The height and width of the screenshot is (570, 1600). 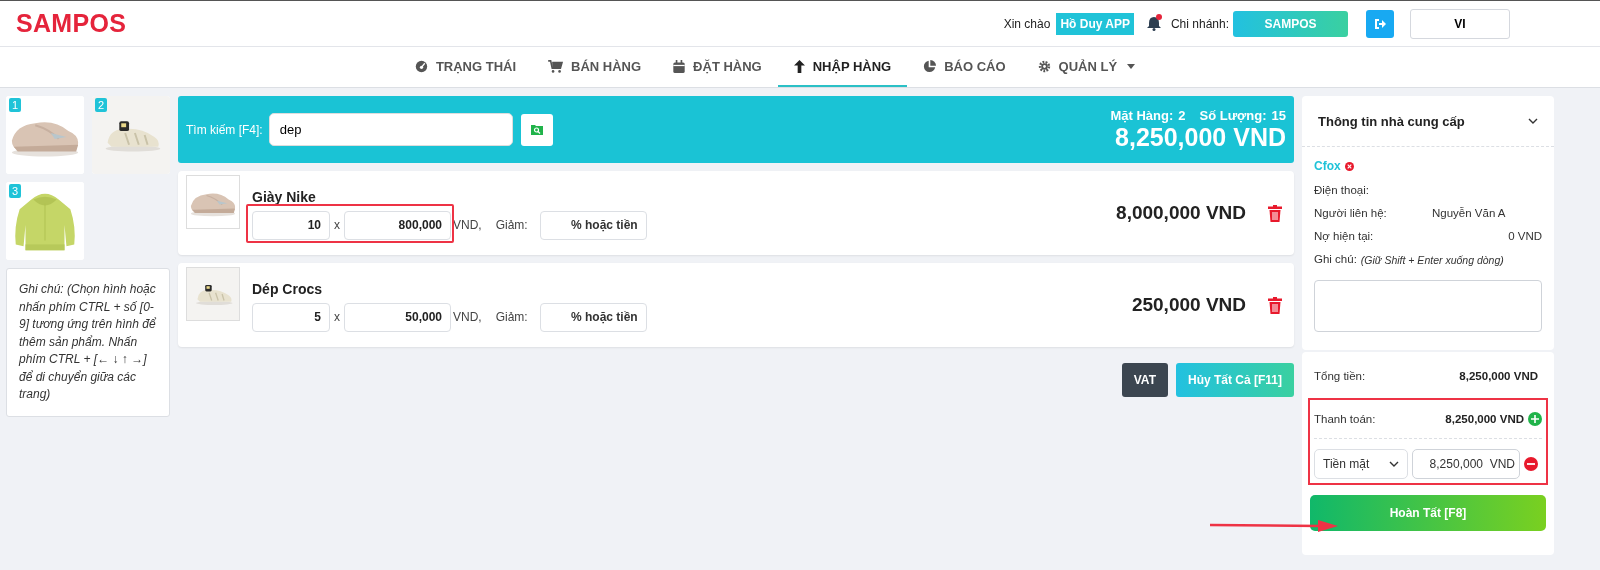 What do you see at coordinates (88, 342) in the screenshot?
I see `shortcut-note: Ghi chú: (Chọn hình hoặc nhấn phím CTRL + số [0-9] tương ứng trên hình để thêm sản phẩm. Nhấn phím CTRL + [← ↓ ↑ →] để di chuyển giữa các trang)` at bounding box center [88, 342].